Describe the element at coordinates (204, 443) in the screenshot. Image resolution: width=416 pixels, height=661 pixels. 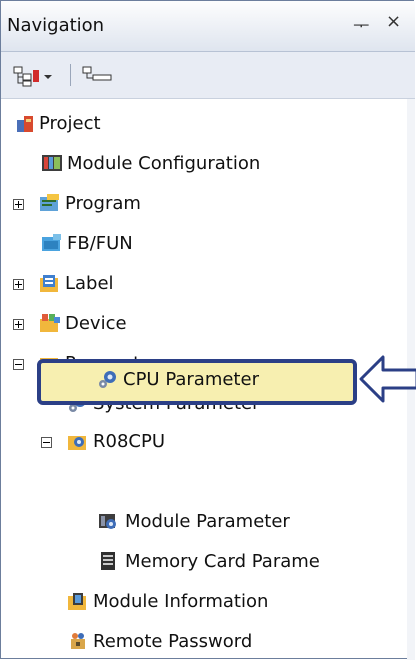
I see `tree-item-r08cpu: R08CPU` at that location.